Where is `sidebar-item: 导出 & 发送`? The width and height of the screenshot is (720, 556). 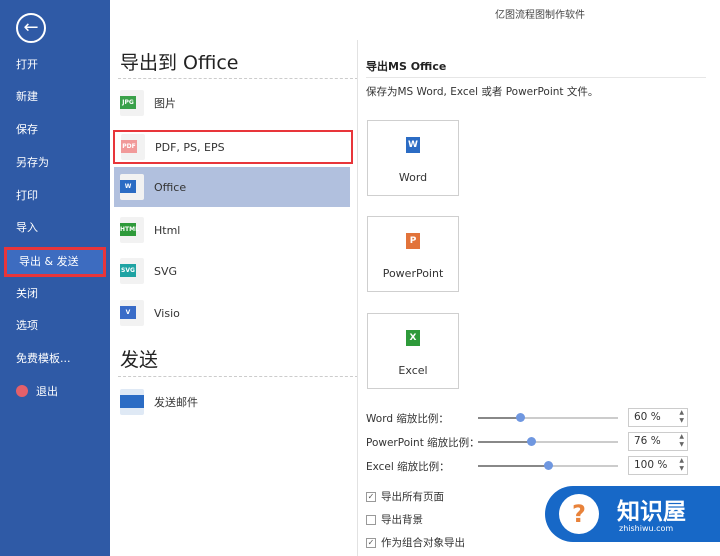 sidebar-item: 导出 & 发送 is located at coordinates (55, 262).